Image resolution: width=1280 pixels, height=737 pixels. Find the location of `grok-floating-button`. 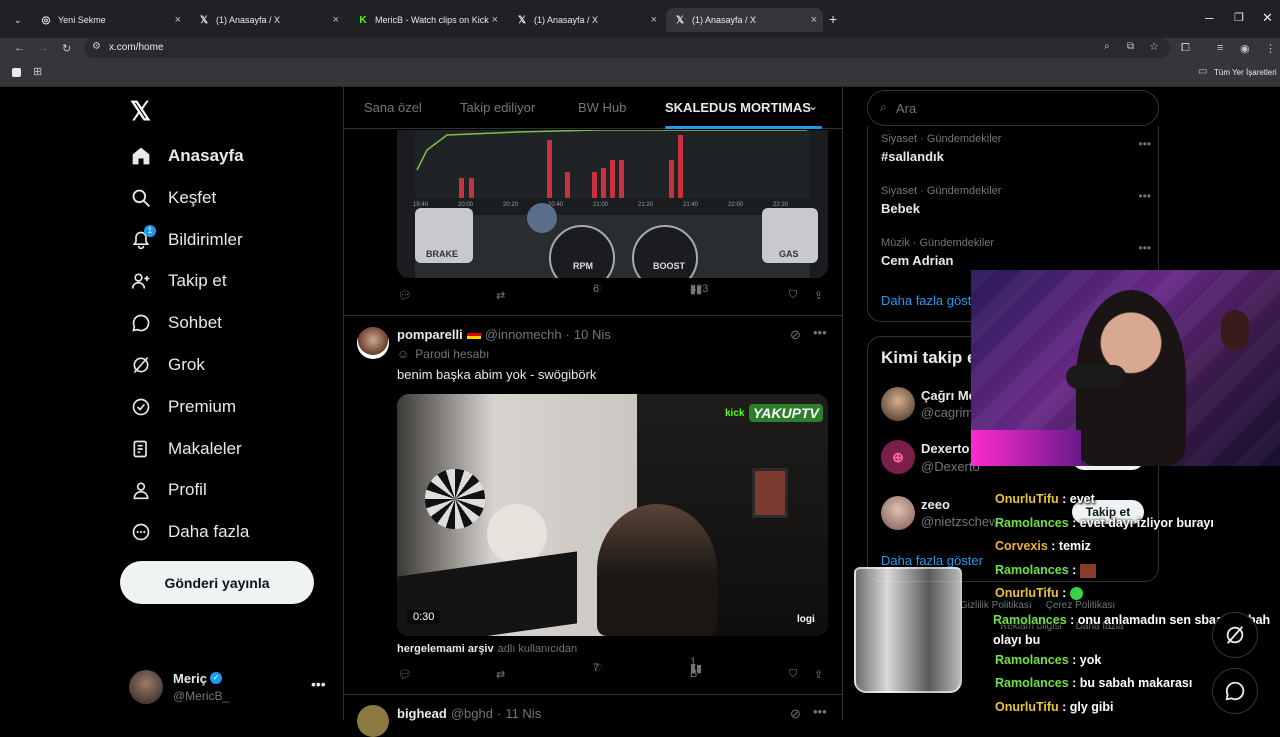

grok-floating-button is located at coordinates (1235, 635).